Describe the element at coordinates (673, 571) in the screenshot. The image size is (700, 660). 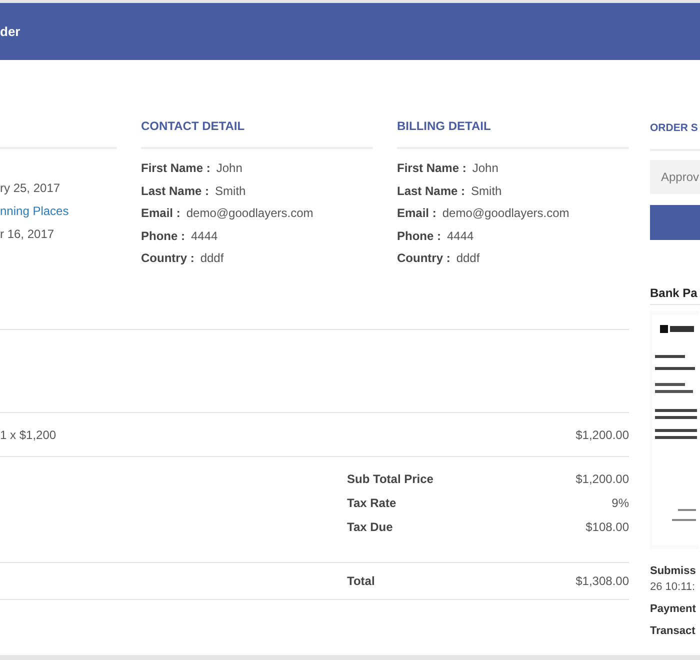
I see `detail-label: Submiss` at that location.